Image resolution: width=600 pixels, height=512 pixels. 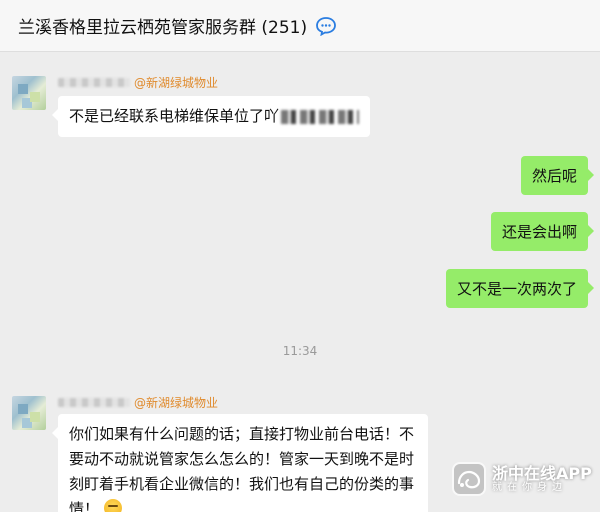 What do you see at coordinates (242, 459) in the screenshot?
I see `message-line: 要动不动就说管家怎么怎么的！管家一天到晚不是时` at bounding box center [242, 459].